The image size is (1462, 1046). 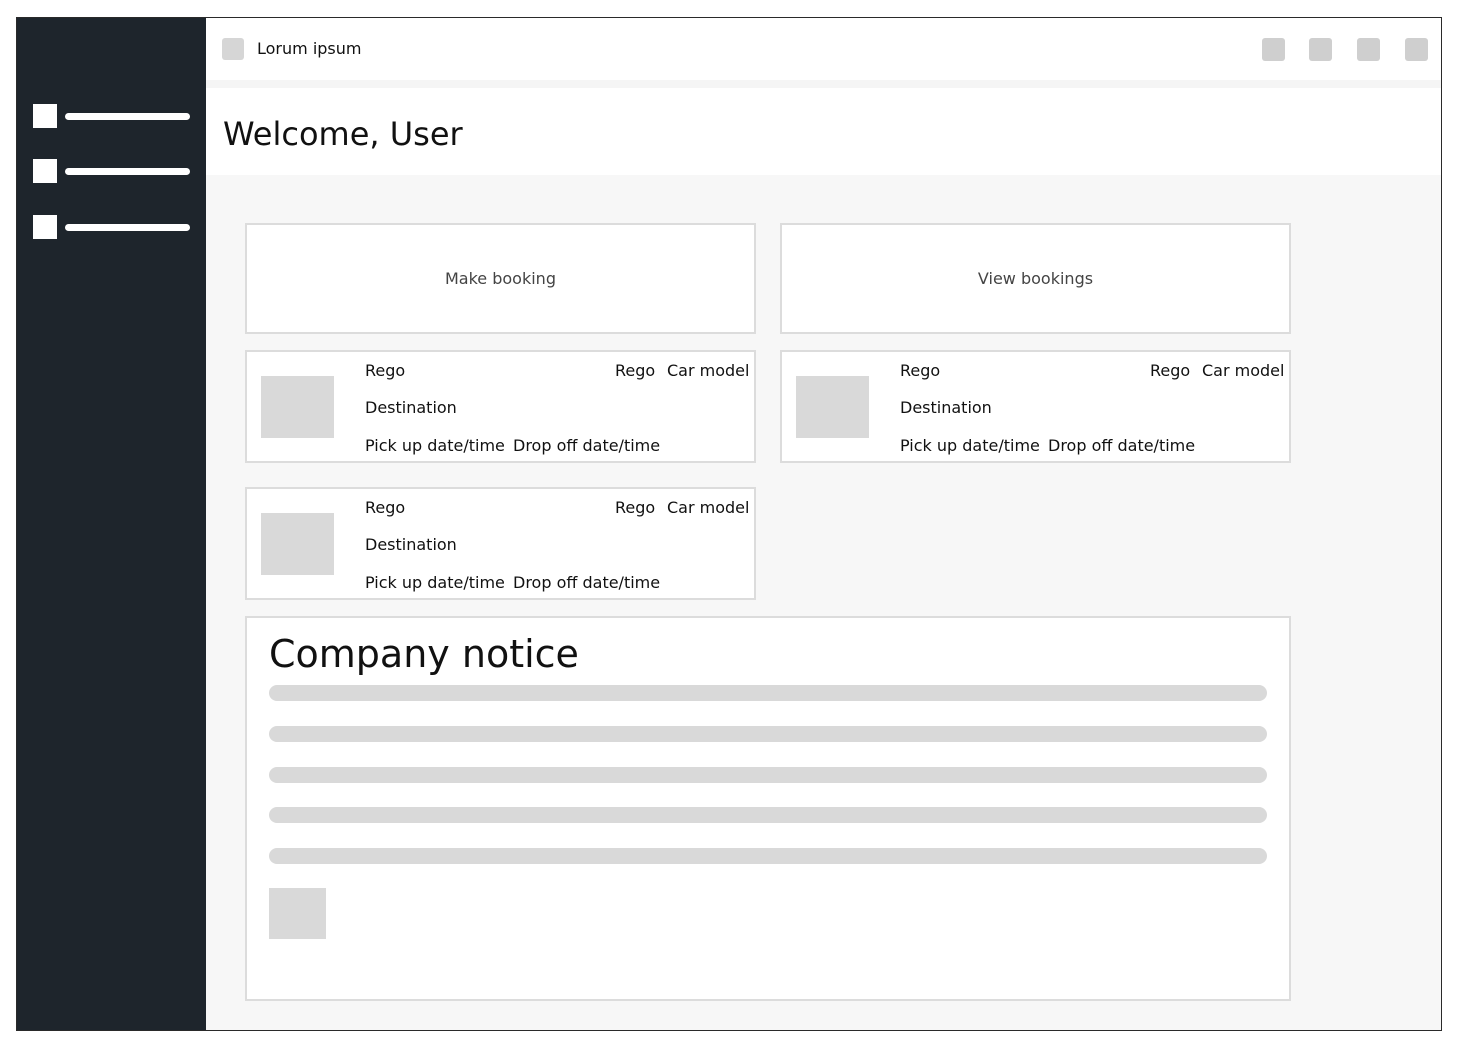 What do you see at coordinates (309, 48) in the screenshot?
I see `app-title: Lorum ipsum` at bounding box center [309, 48].